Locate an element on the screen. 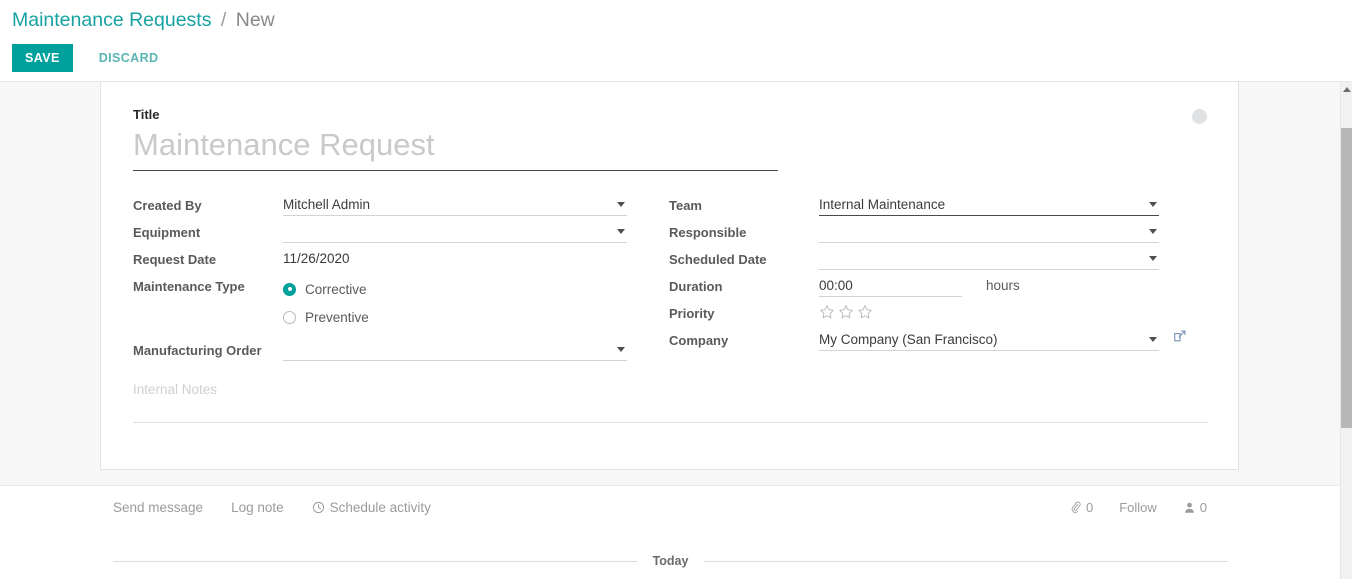 The image size is (1352, 579). label-company: Company is located at coordinates (699, 340).